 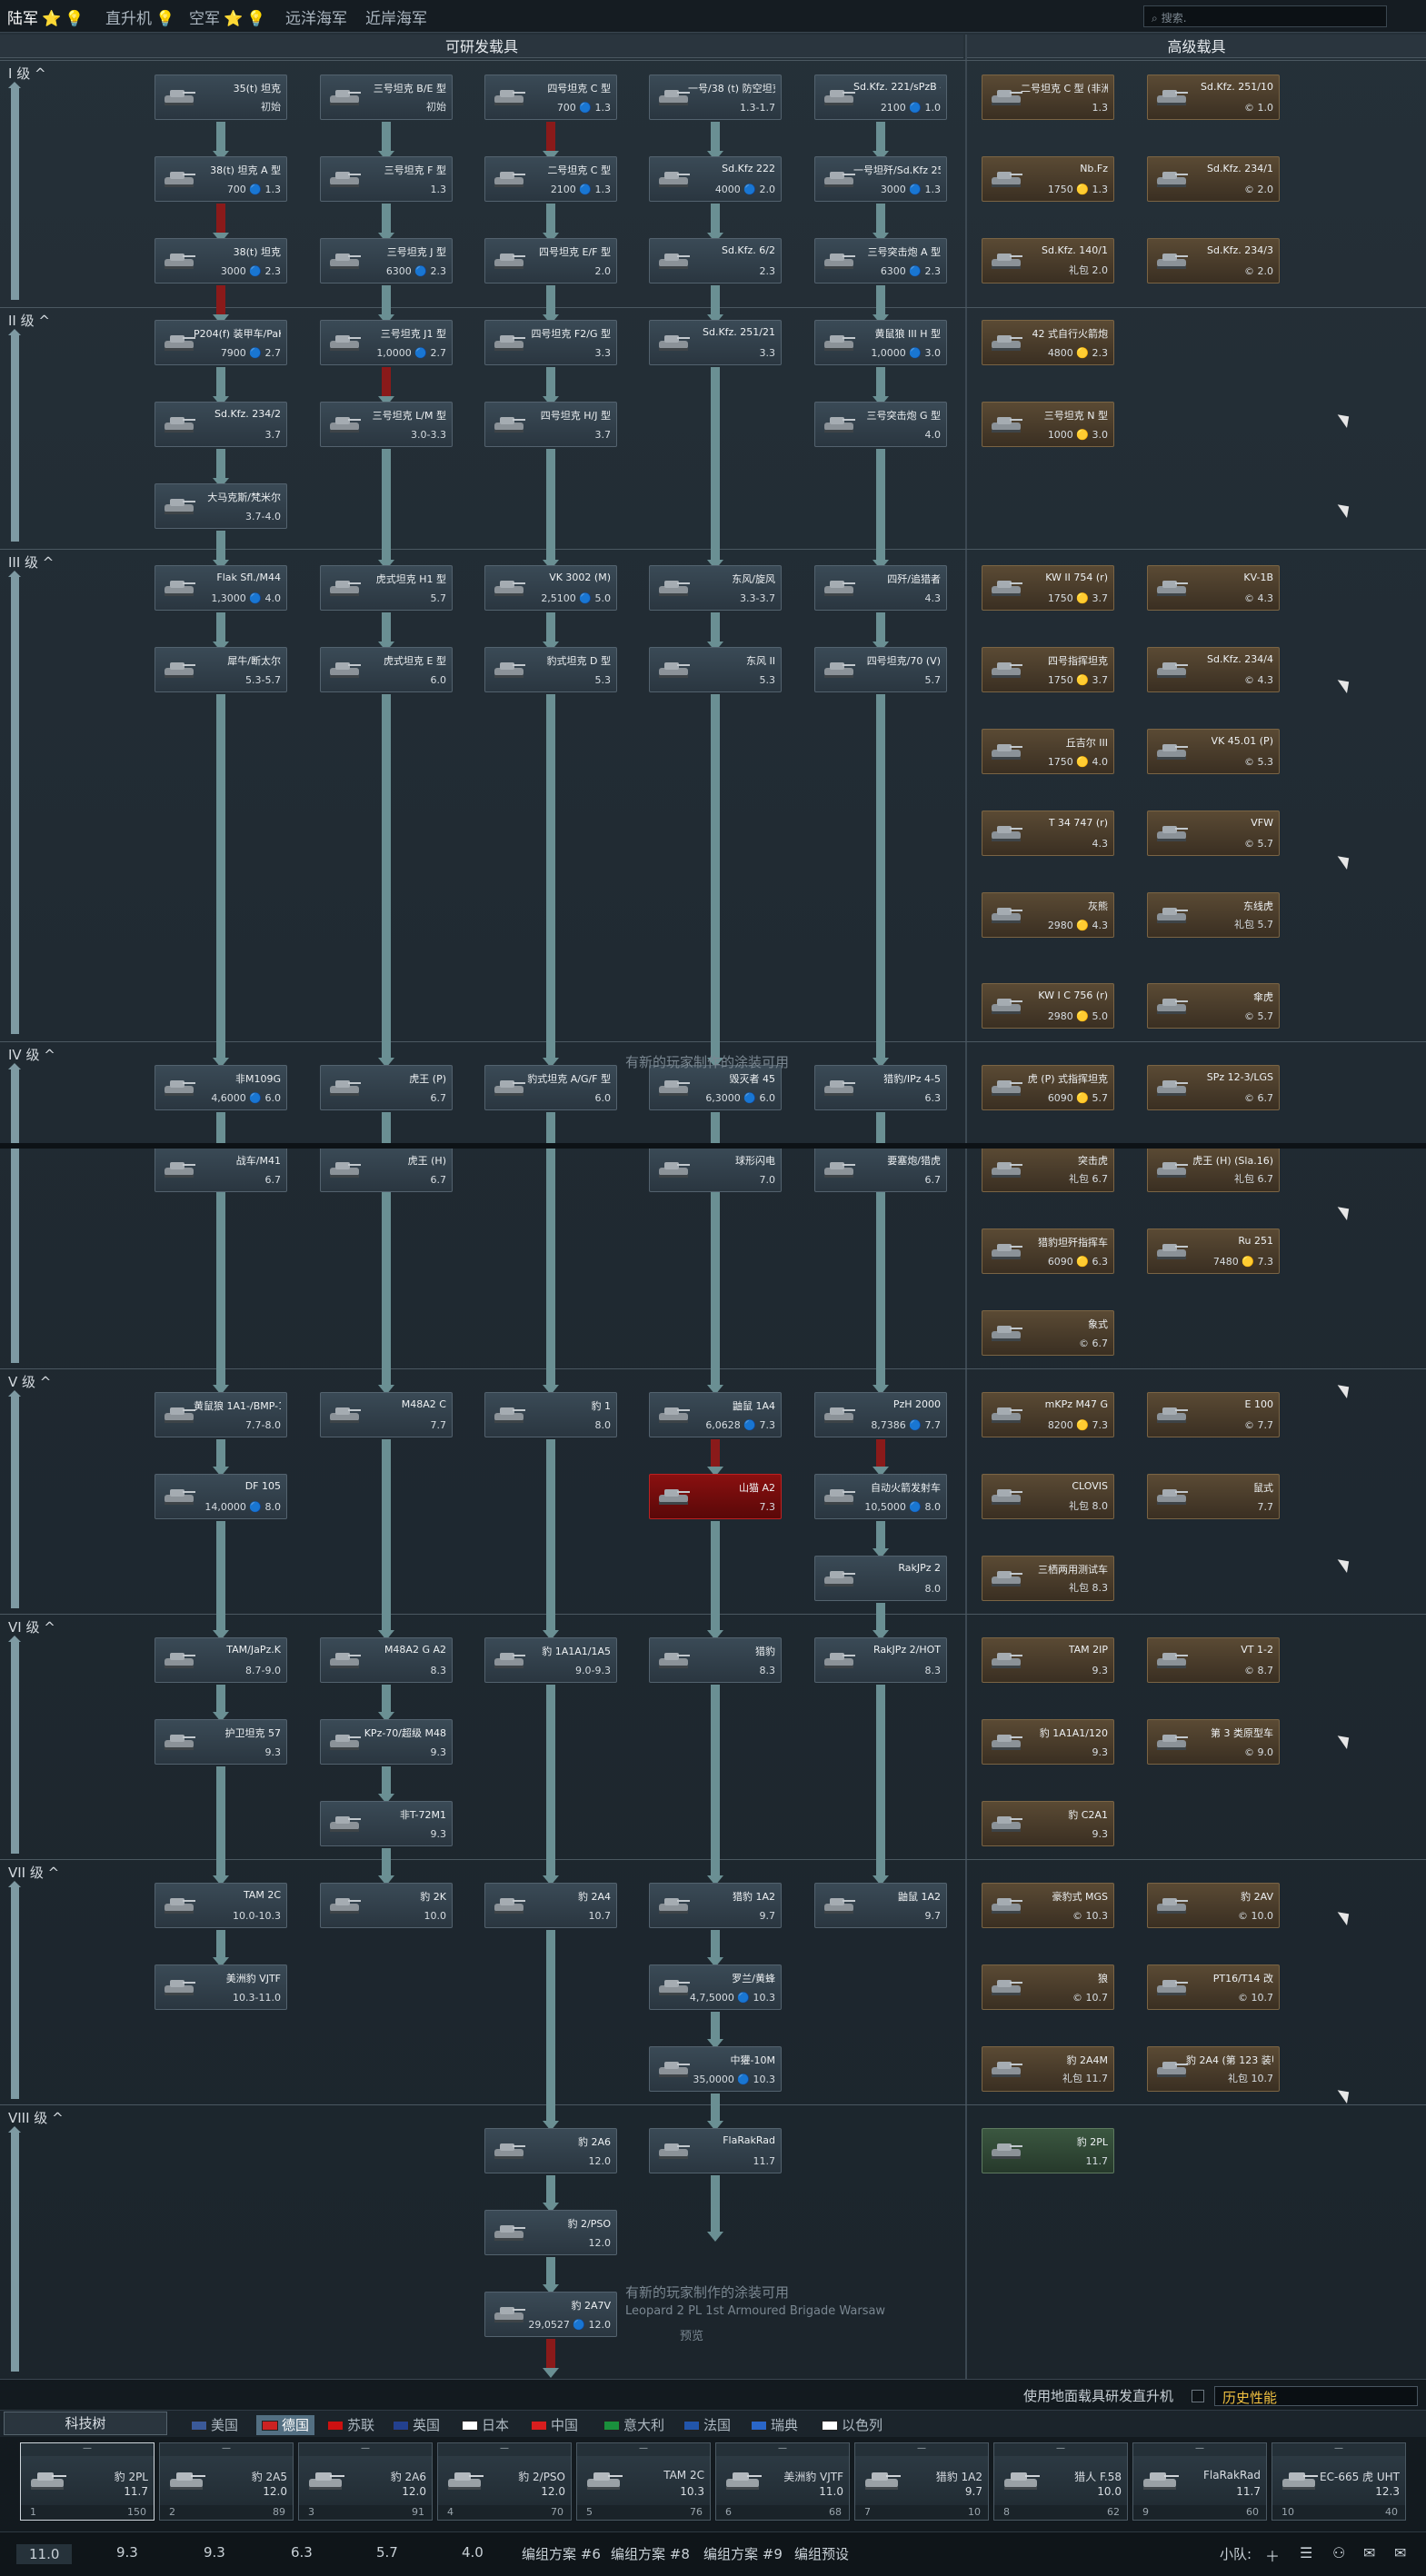 I want to click on vehicle-card: 豹 2A4M 礼包 11.7, so click(x=1048, y=2069).